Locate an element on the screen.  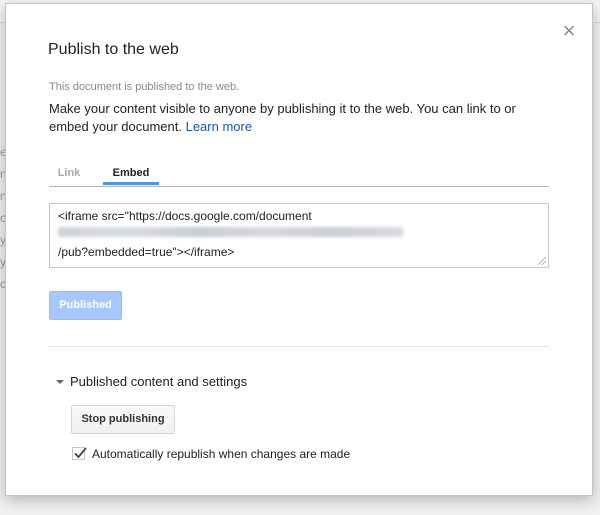
caret-down-icon is located at coordinates (60, 381).